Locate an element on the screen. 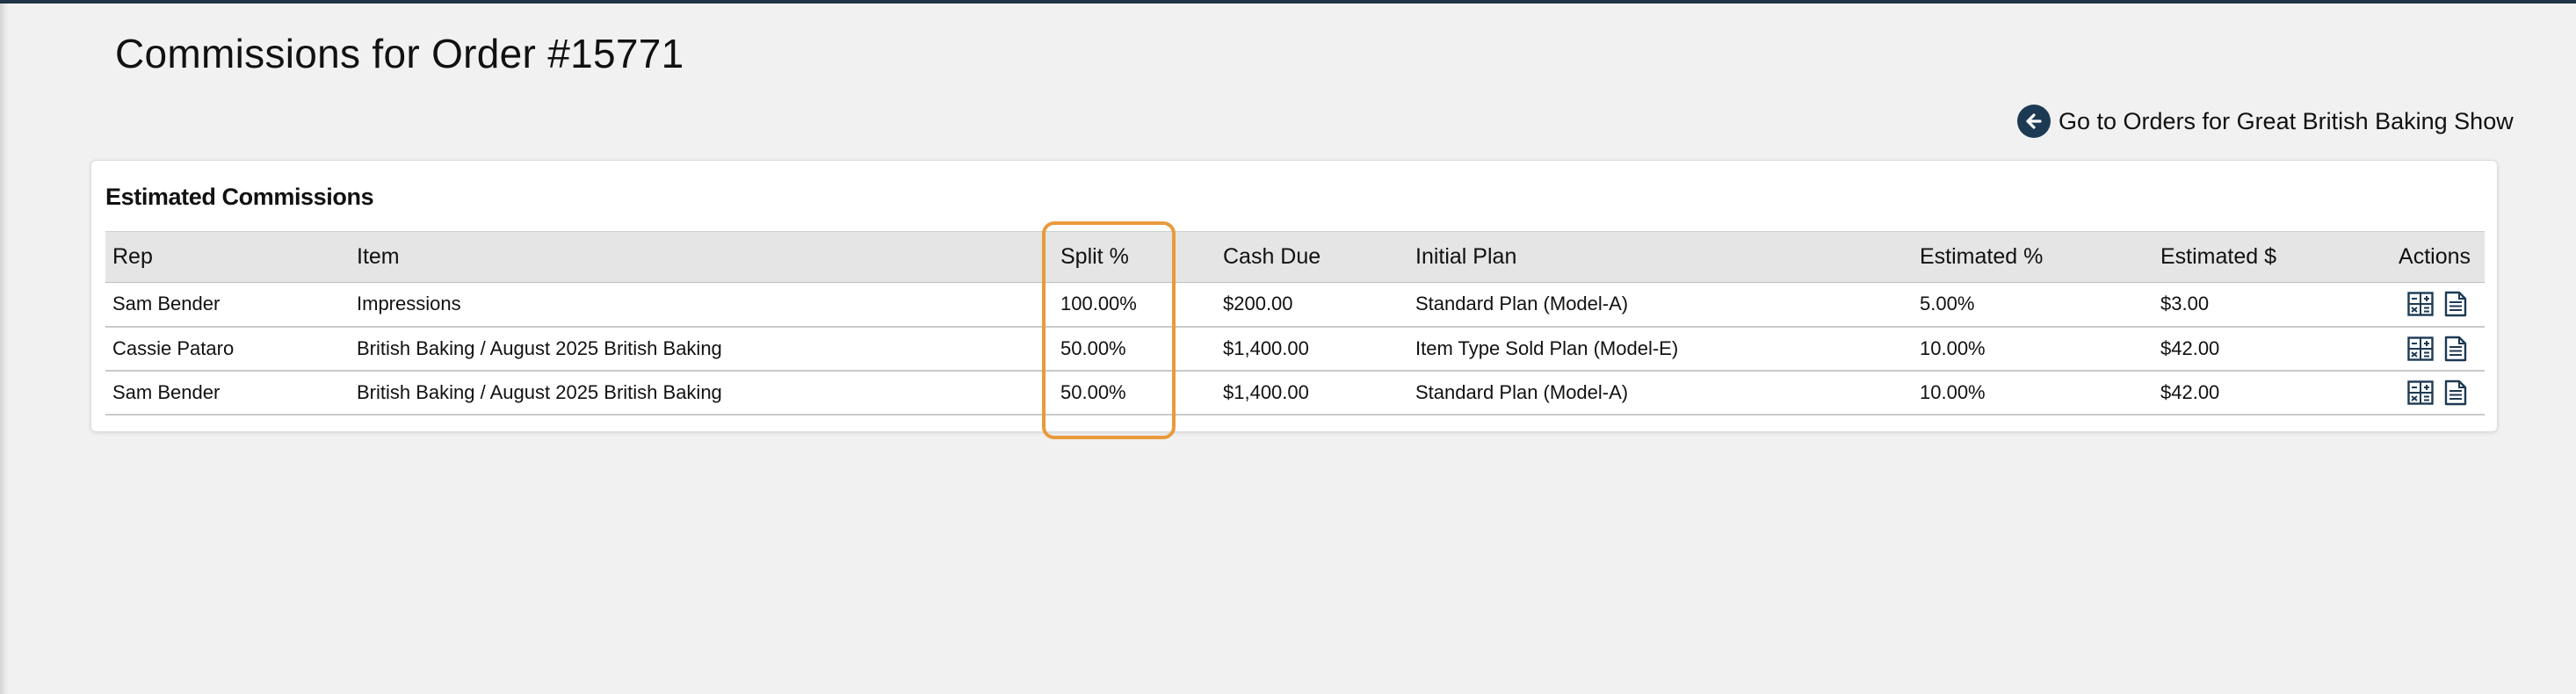 The height and width of the screenshot is (694, 2576). cell-estimated-amt: $3.00 is located at coordinates (2261, 305).